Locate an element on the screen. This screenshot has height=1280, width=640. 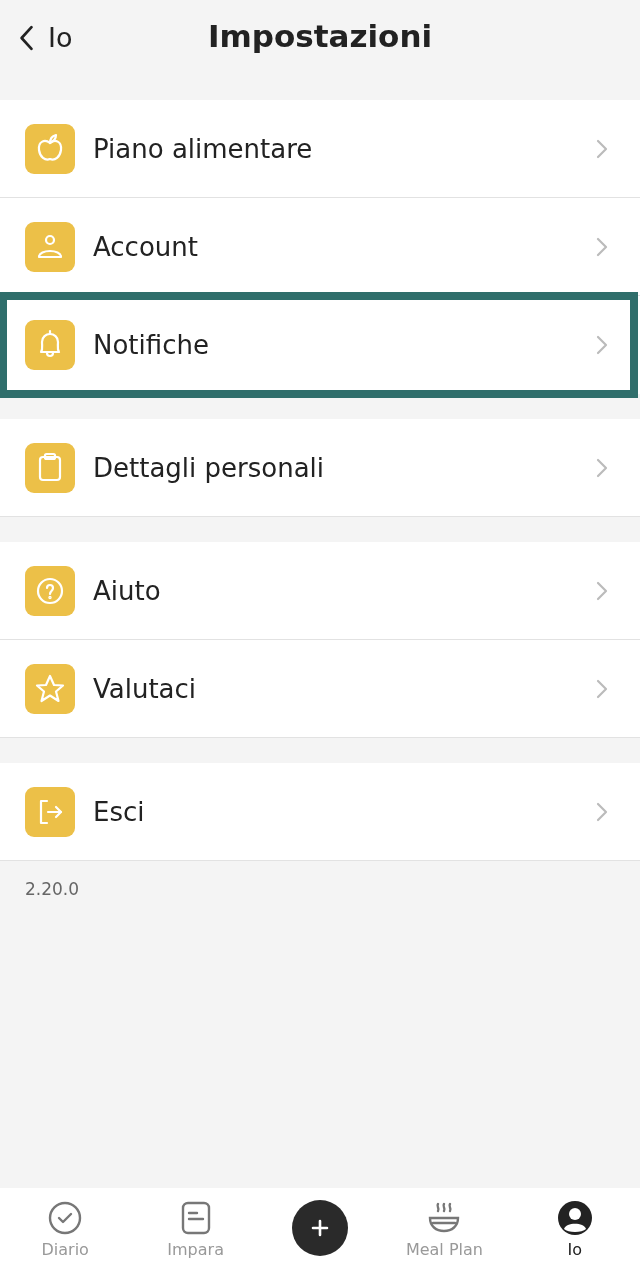
plus-icon is located at coordinates (320, 1228).